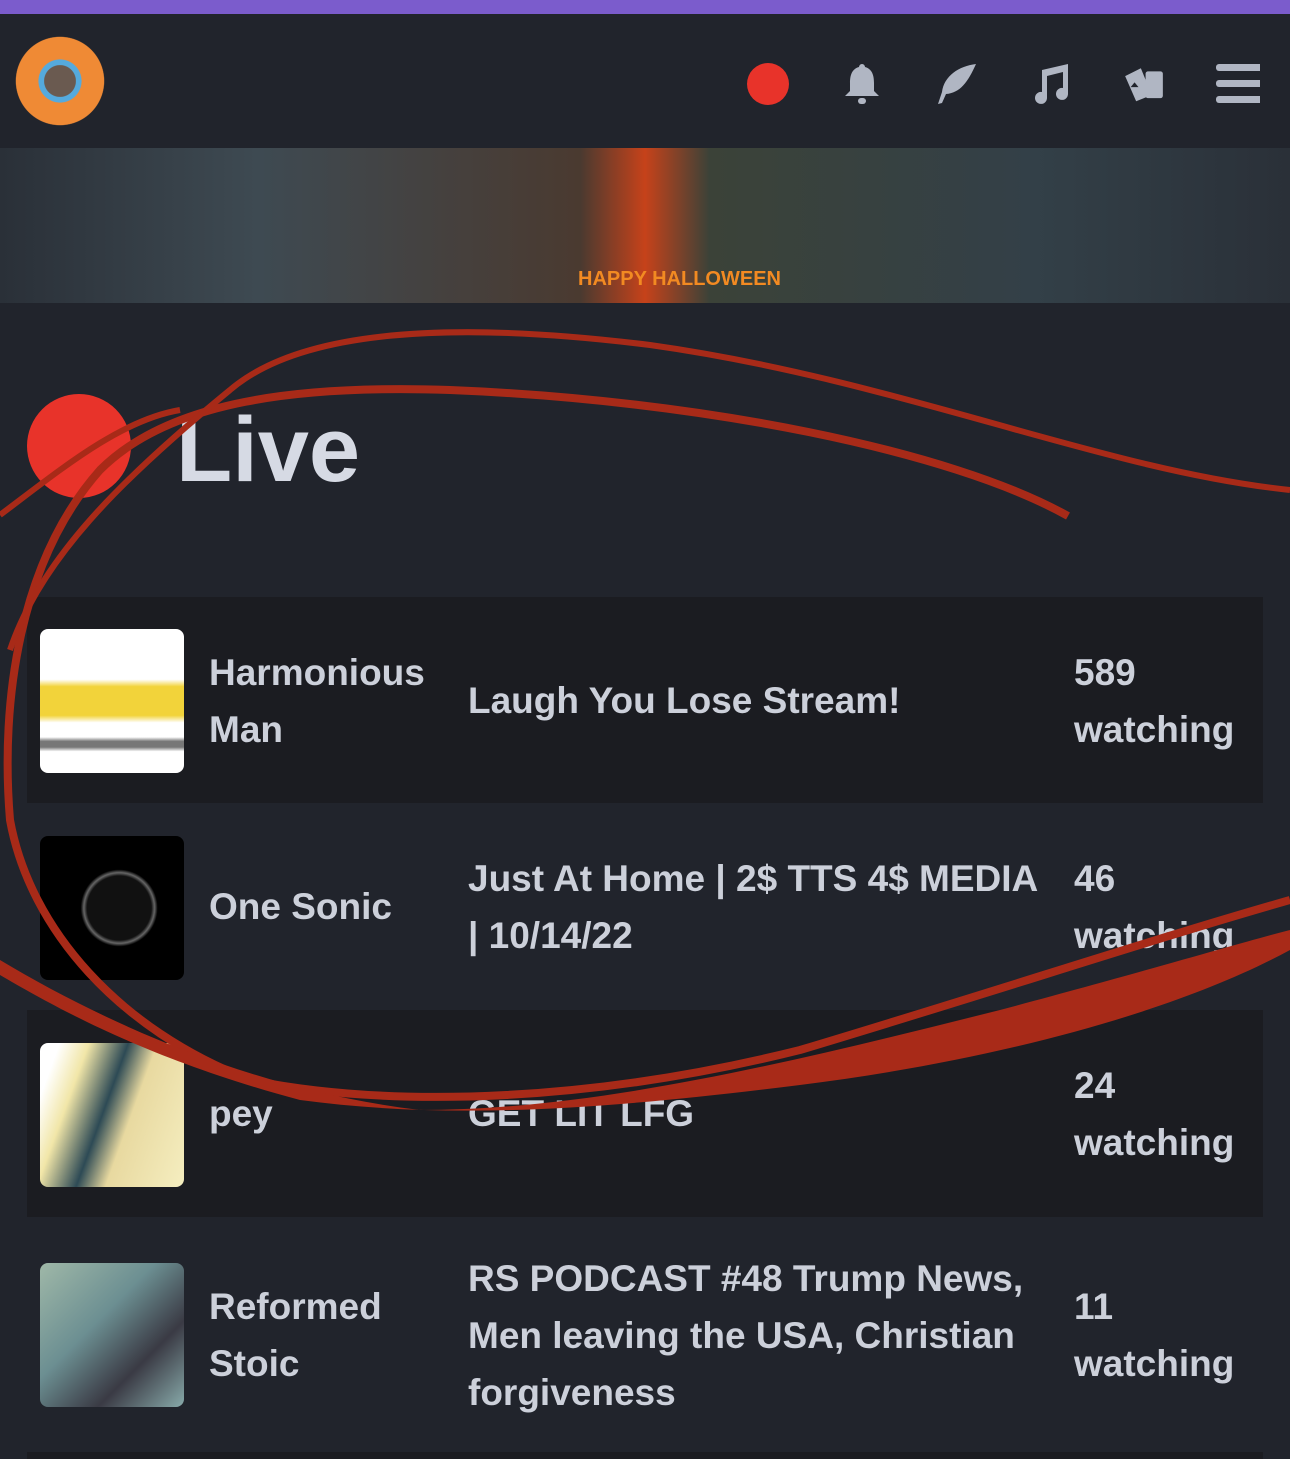  Describe the element at coordinates (645, 7) in the screenshot. I see `top-banner-bar` at that location.